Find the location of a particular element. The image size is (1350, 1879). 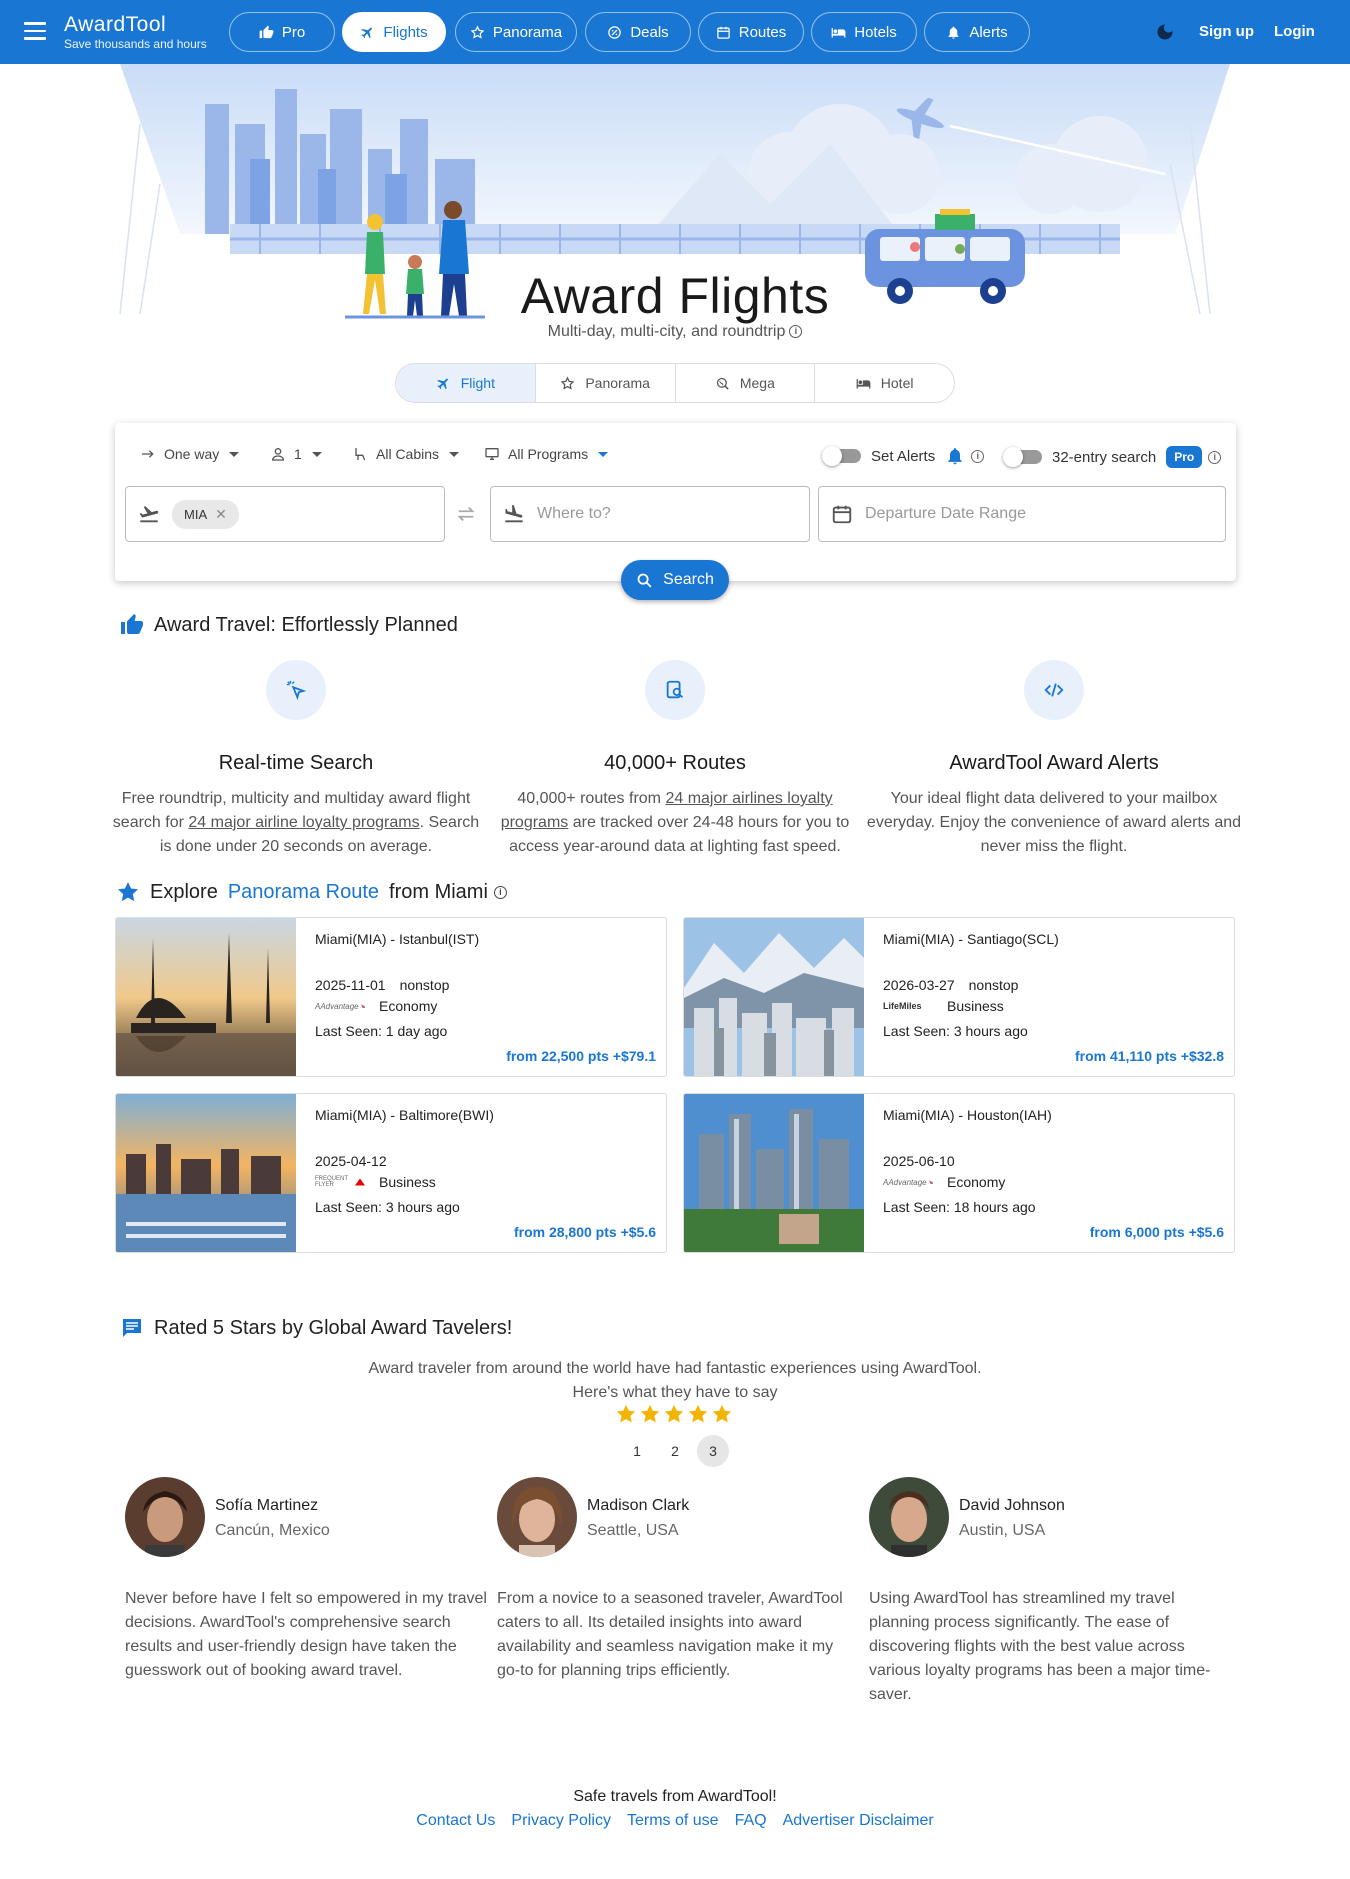

passenger-select: 1 is located at coordinates (296, 454).